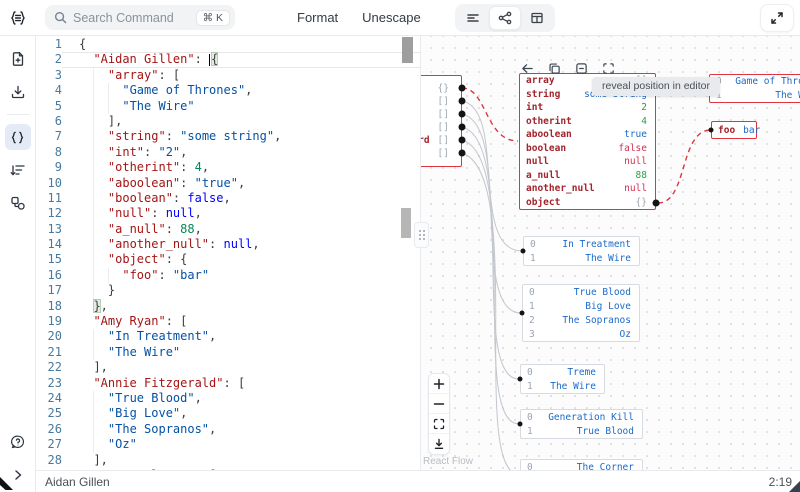  Describe the element at coordinates (228, 306) in the screenshot. I see `editor-line: 18},` at that location.